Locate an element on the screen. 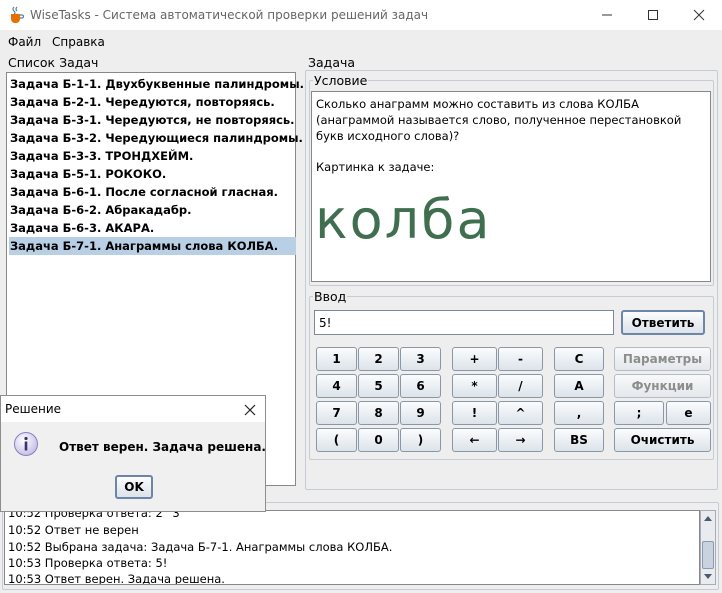  clear-button: Очистить is located at coordinates (662, 440).